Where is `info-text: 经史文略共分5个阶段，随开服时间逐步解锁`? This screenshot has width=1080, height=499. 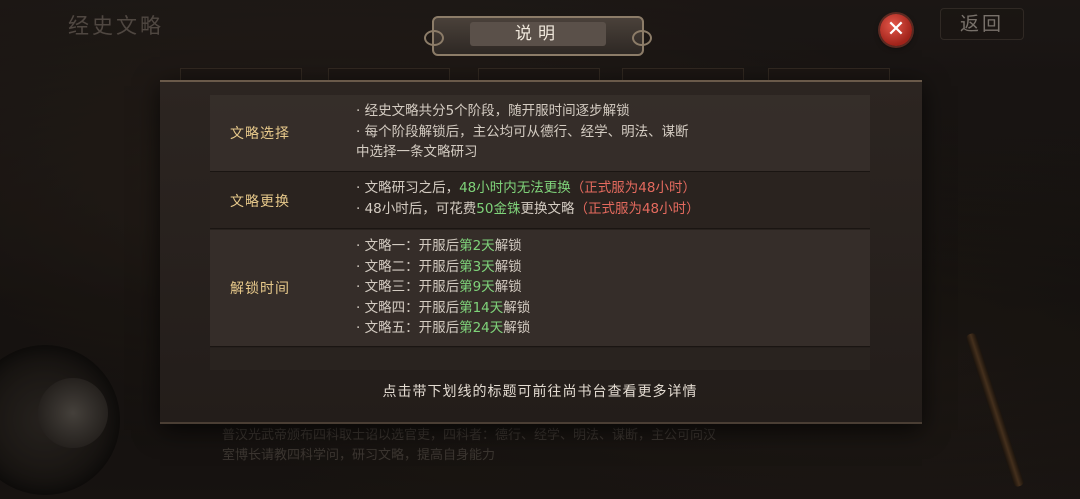 info-text: 经史文略共分5个阶段，随开服时间逐步解锁 is located at coordinates (497, 111).